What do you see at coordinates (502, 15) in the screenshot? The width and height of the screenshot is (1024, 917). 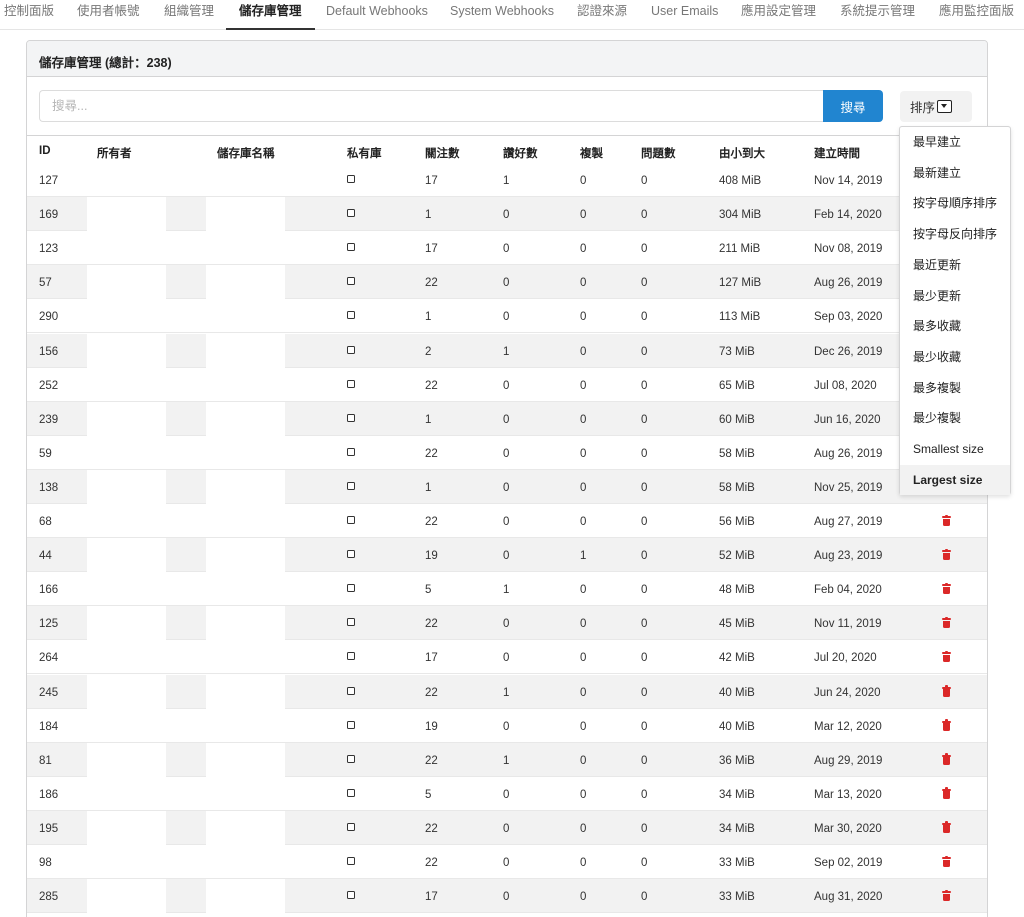 I see `tab-system-webhooks: System Webhooks` at bounding box center [502, 15].